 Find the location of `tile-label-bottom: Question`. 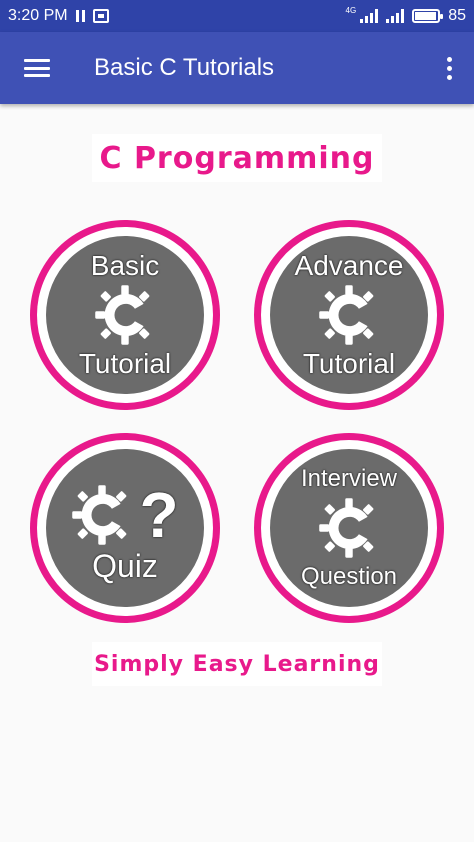

tile-label-bottom: Question is located at coordinates (349, 576).